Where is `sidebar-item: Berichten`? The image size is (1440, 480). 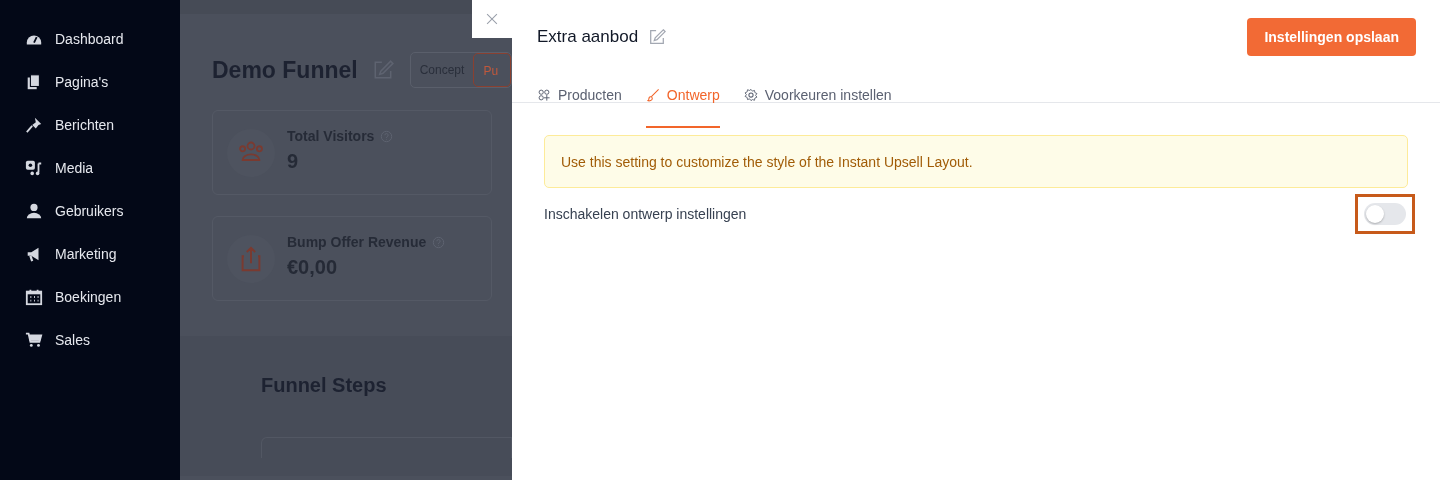
sidebar-item: Berichten is located at coordinates (90, 124).